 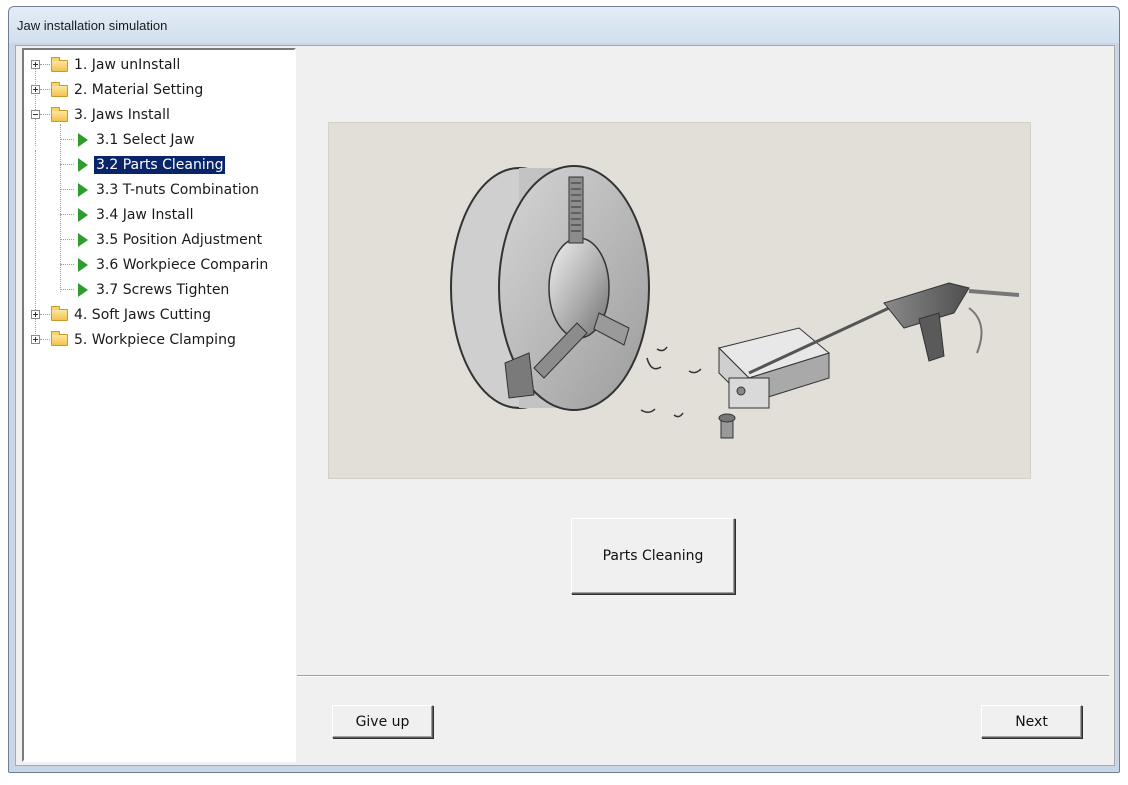 What do you see at coordinates (382, 721) in the screenshot?
I see `give-up-button: Give up` at bounding box center [382, 721].